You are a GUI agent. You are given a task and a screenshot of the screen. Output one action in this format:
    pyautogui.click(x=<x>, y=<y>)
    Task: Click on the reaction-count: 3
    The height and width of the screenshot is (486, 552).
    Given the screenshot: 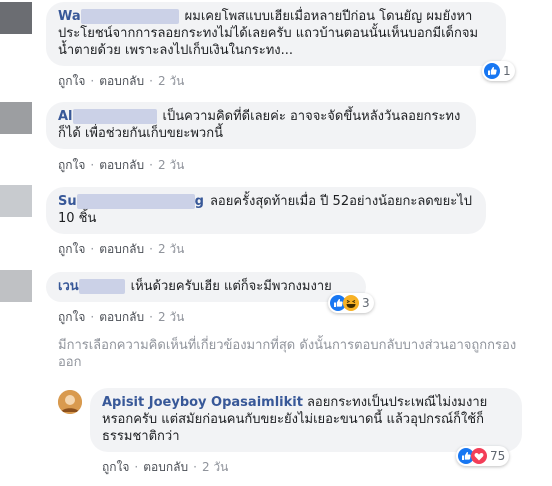 What is the action you would take?
    pyautogui.click(x=366, y=303)
    